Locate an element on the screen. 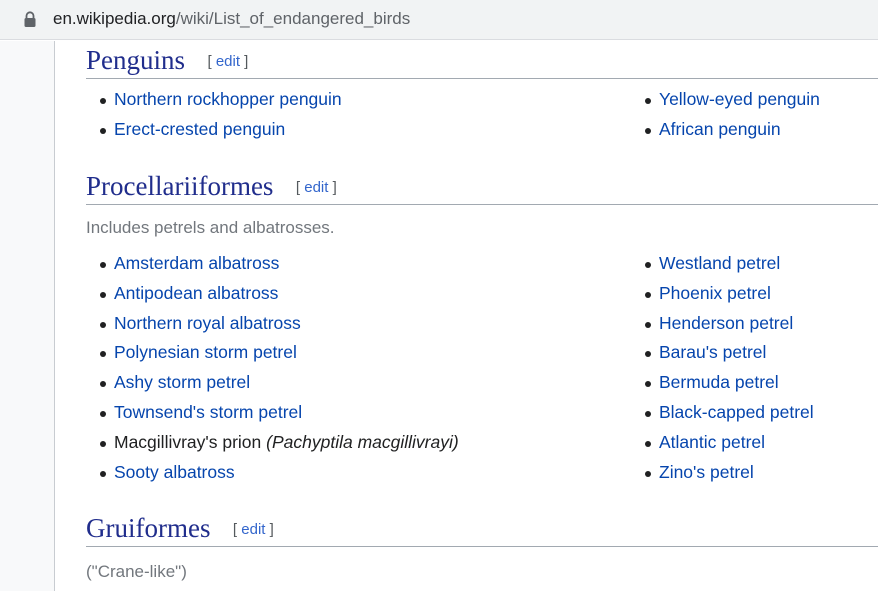  species-link: Ashy storm petrel is located at coordinates (182, 382).